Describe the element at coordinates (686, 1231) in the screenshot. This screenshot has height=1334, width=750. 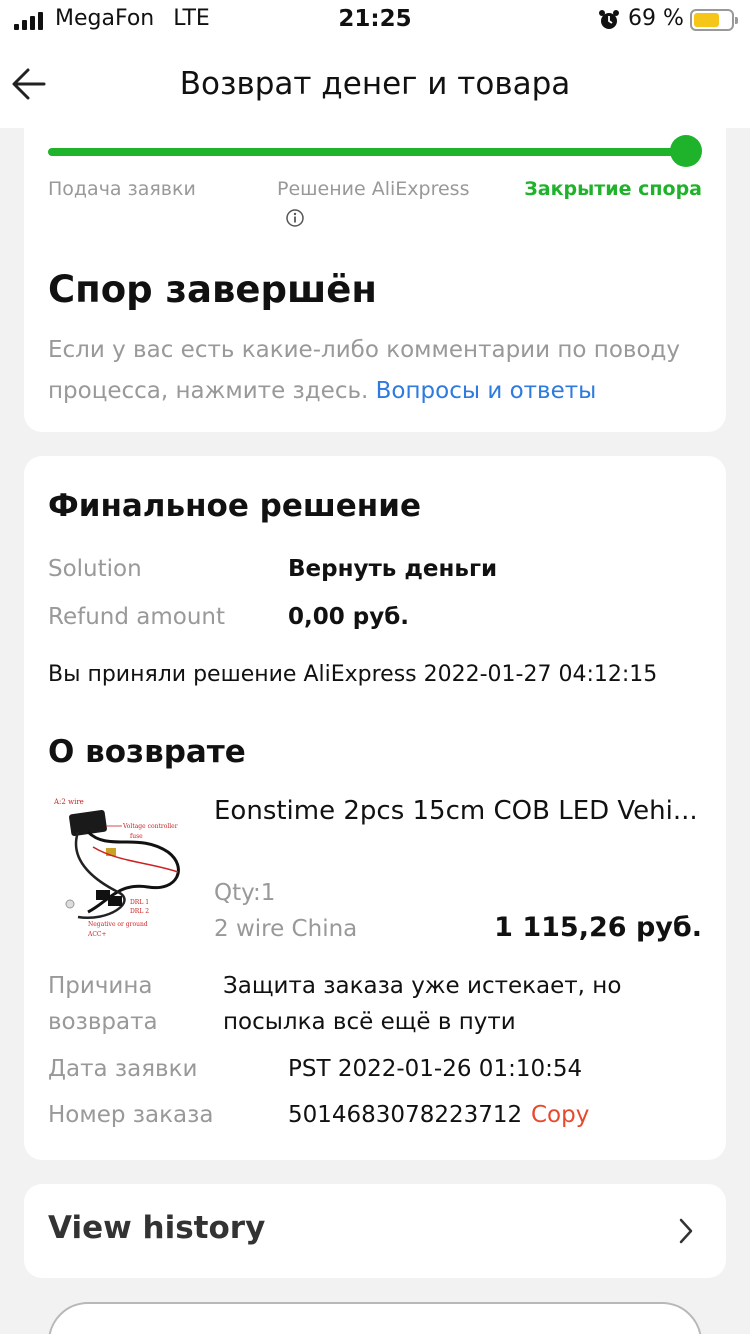
I see `chevron-right-icon` at that location.